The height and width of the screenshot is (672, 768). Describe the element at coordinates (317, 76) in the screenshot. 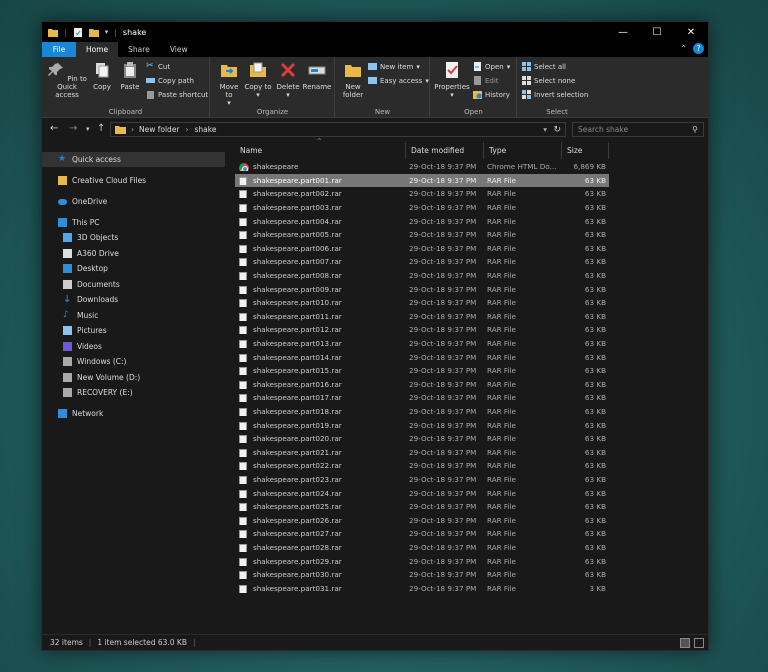

I see `rename-button: Rename` at that location.